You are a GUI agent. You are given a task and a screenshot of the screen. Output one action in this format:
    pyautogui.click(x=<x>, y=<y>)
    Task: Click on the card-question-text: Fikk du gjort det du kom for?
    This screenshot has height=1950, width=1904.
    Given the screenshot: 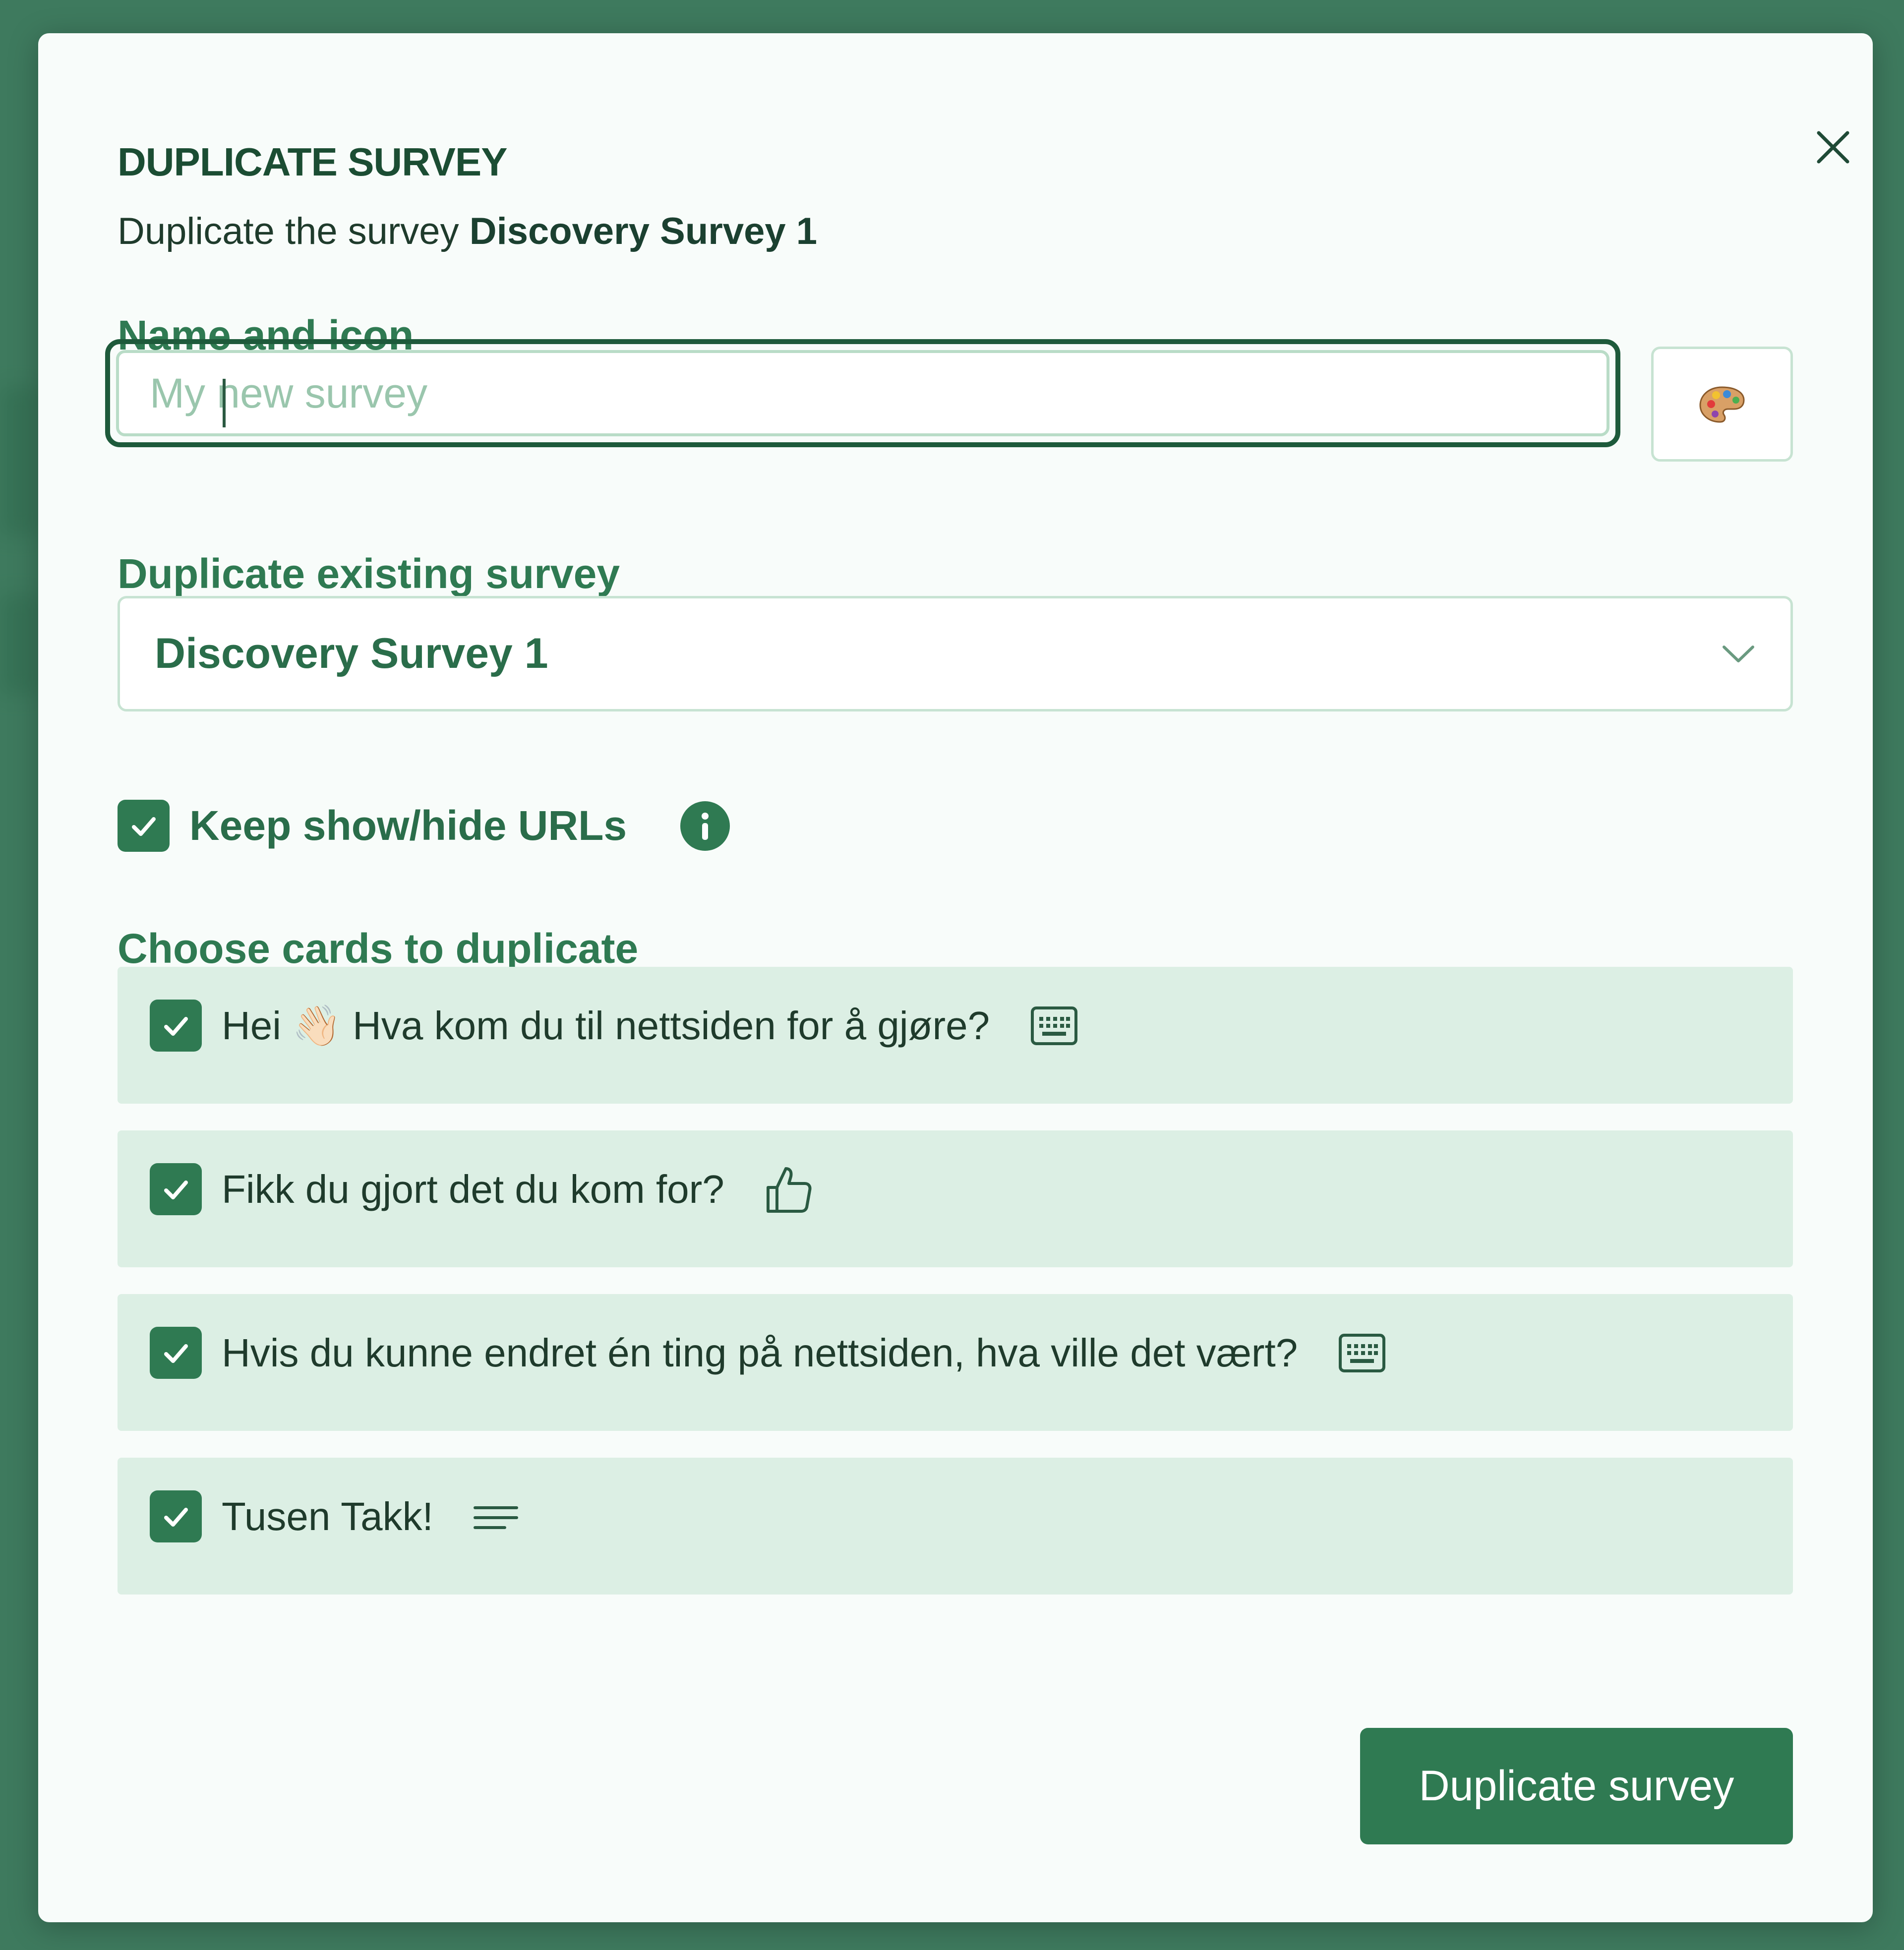 What is the action you would take?
    pyautogui.click(x=473, y=1189)
    